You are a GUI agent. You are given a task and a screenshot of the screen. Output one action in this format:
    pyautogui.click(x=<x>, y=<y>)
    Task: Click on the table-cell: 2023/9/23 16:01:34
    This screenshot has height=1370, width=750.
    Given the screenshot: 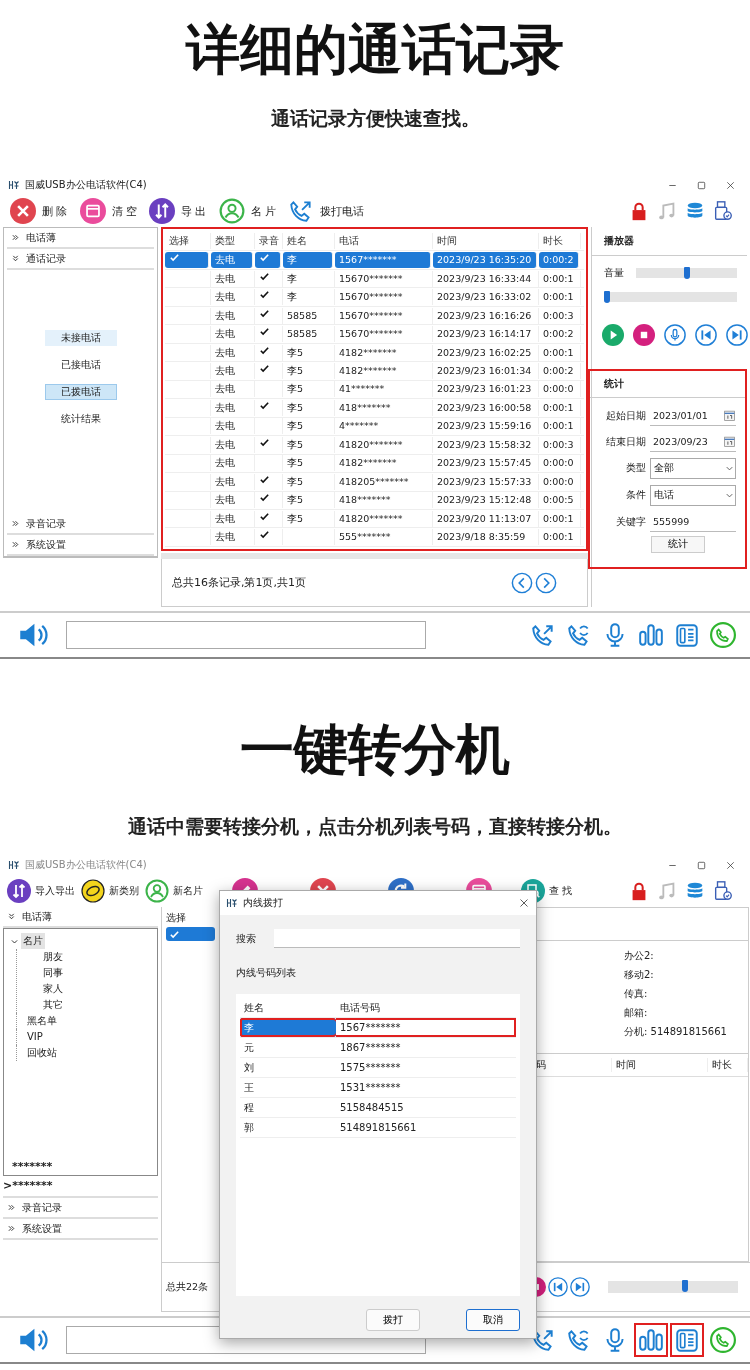 What is the action you would take?
    pyautogui.click(x=486, y=370)
    